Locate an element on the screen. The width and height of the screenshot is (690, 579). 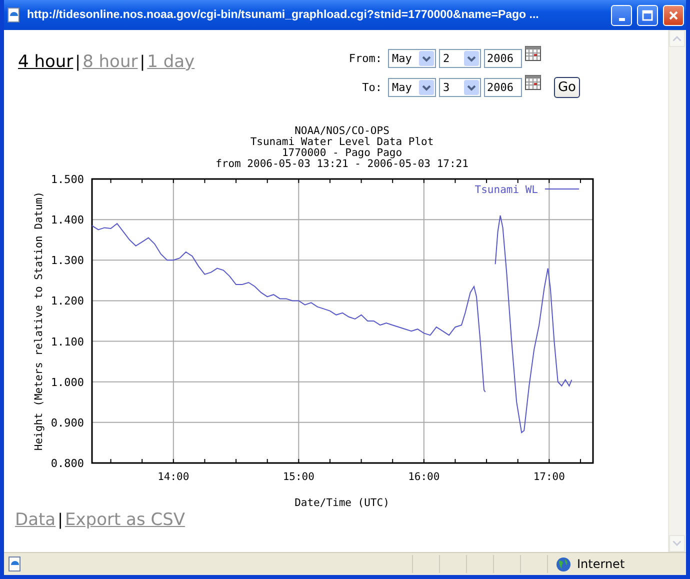
legend-label: Tsunami WL is located at coordinates (506, 190).